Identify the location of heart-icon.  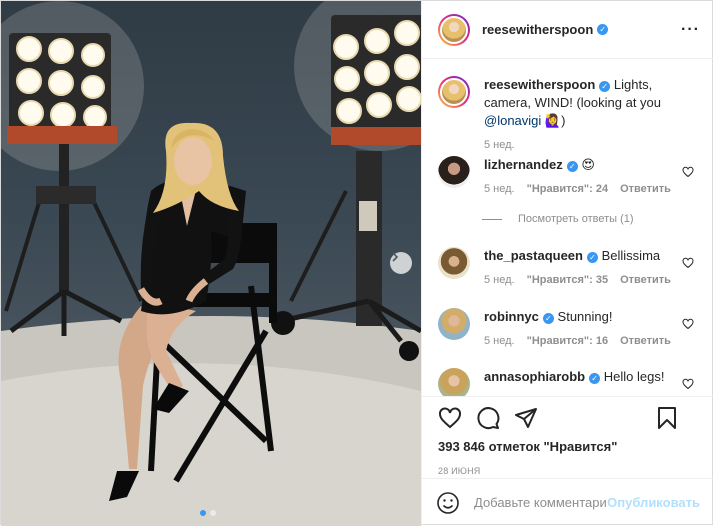
(450, 418).